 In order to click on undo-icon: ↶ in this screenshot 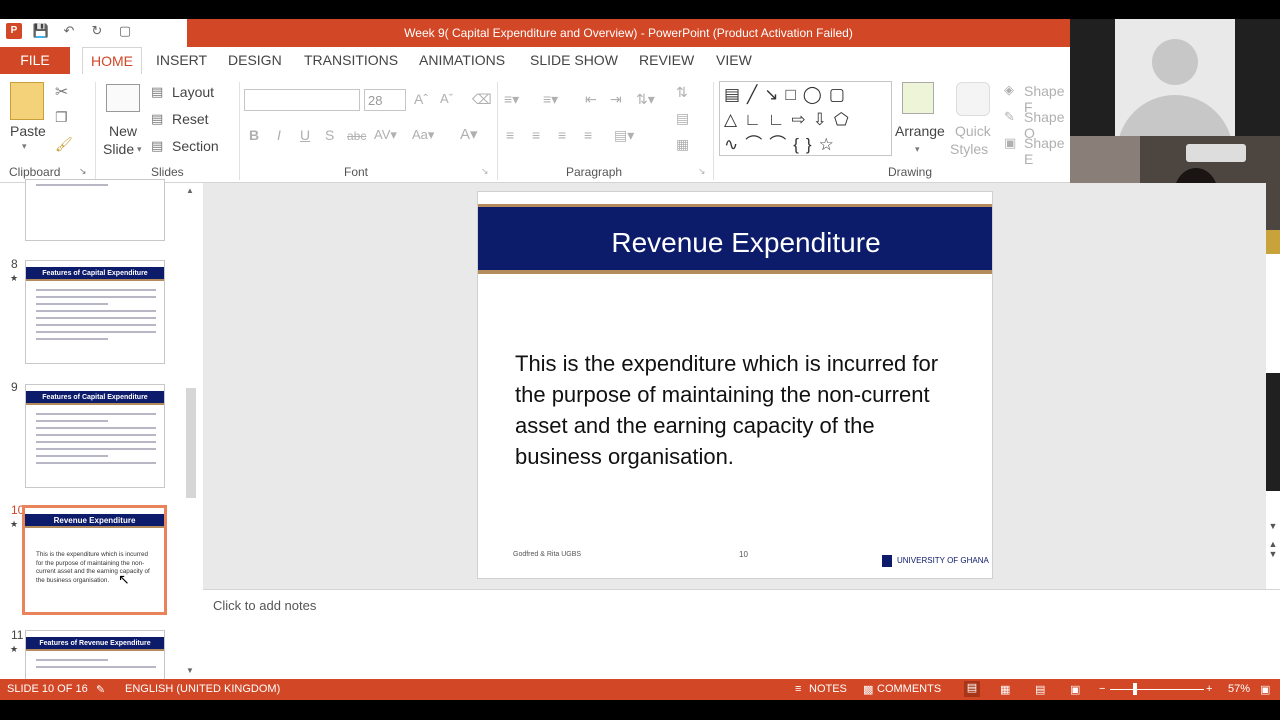, I will do `click(69, 31)`.